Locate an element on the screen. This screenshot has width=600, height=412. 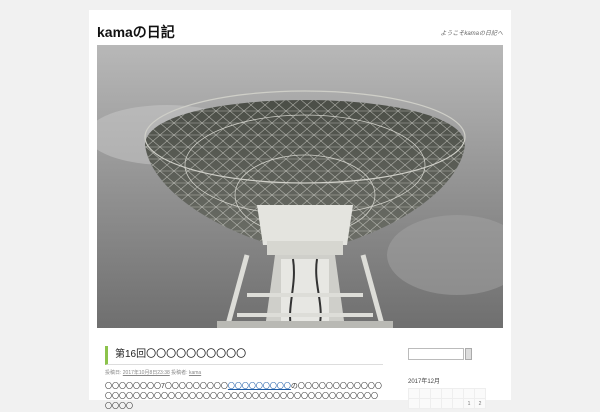
post-date-label: 投稿日: is located at coordinates (113, 373).